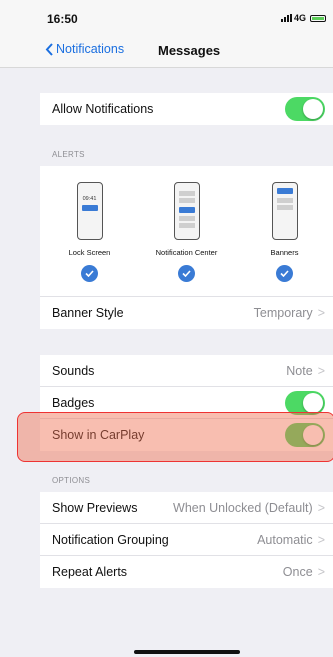 Image resolution: width=333 pixels, height=657 pixels. Describe the element at coordinates (89, 211) in the screenshot. I see `lock-screen-phone-icon: 09:41` at that location.